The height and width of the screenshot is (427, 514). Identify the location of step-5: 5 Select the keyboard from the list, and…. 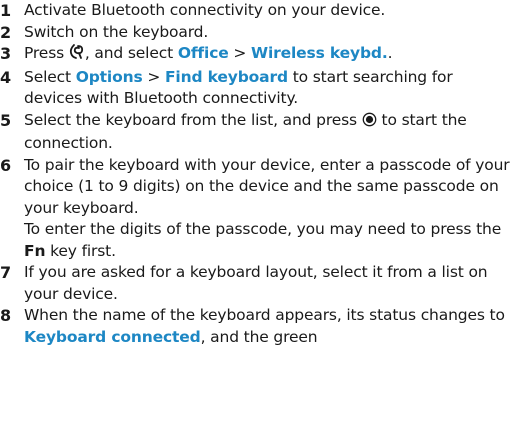
(257, 132).